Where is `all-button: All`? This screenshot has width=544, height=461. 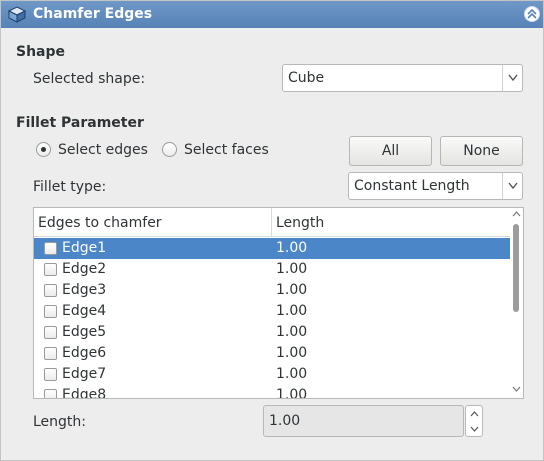
all-button: All is located at coordinates (390, 151).